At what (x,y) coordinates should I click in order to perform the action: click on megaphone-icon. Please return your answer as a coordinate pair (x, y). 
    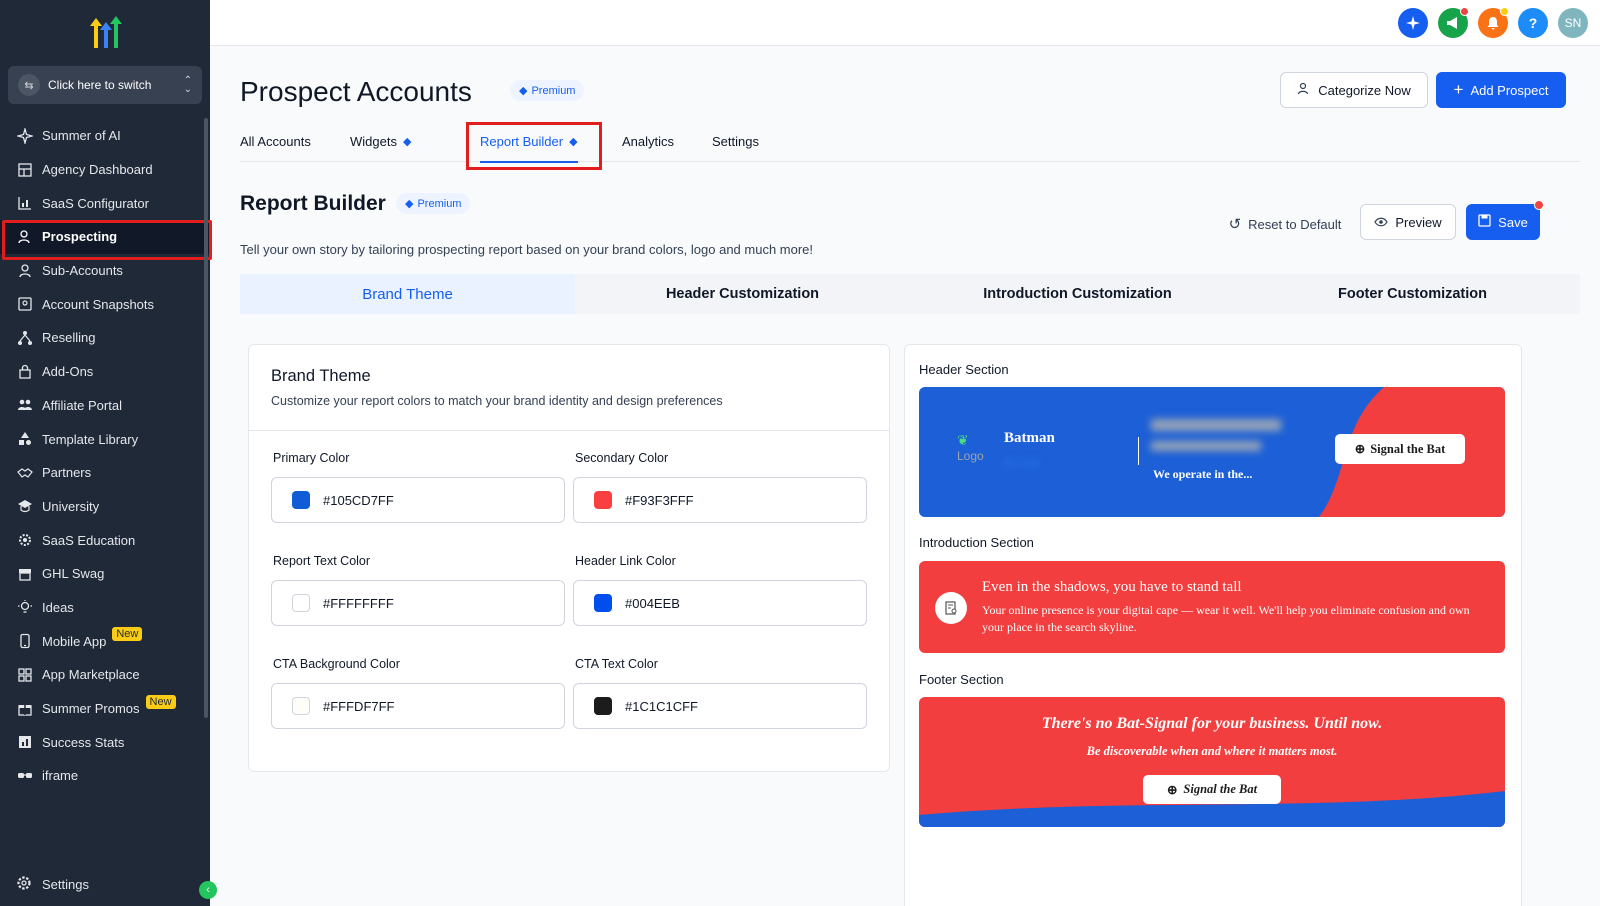
    Looking at the image, I should click on (1453, 22).